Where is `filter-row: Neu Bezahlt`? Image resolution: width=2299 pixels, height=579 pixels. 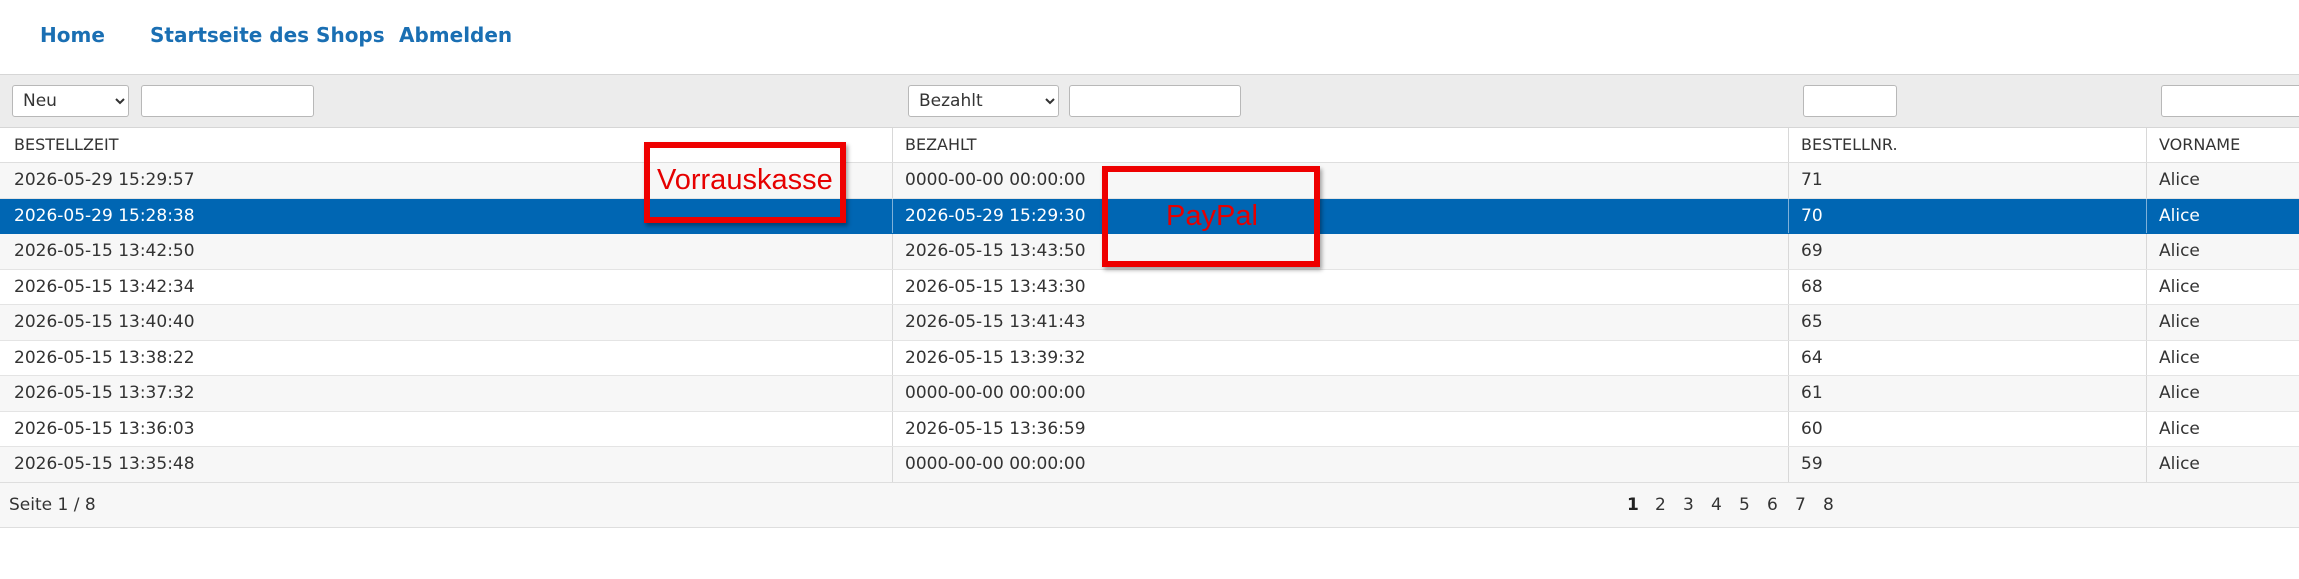
filter-row: Neu Bezahlt is located at coordinates (1149, 101).